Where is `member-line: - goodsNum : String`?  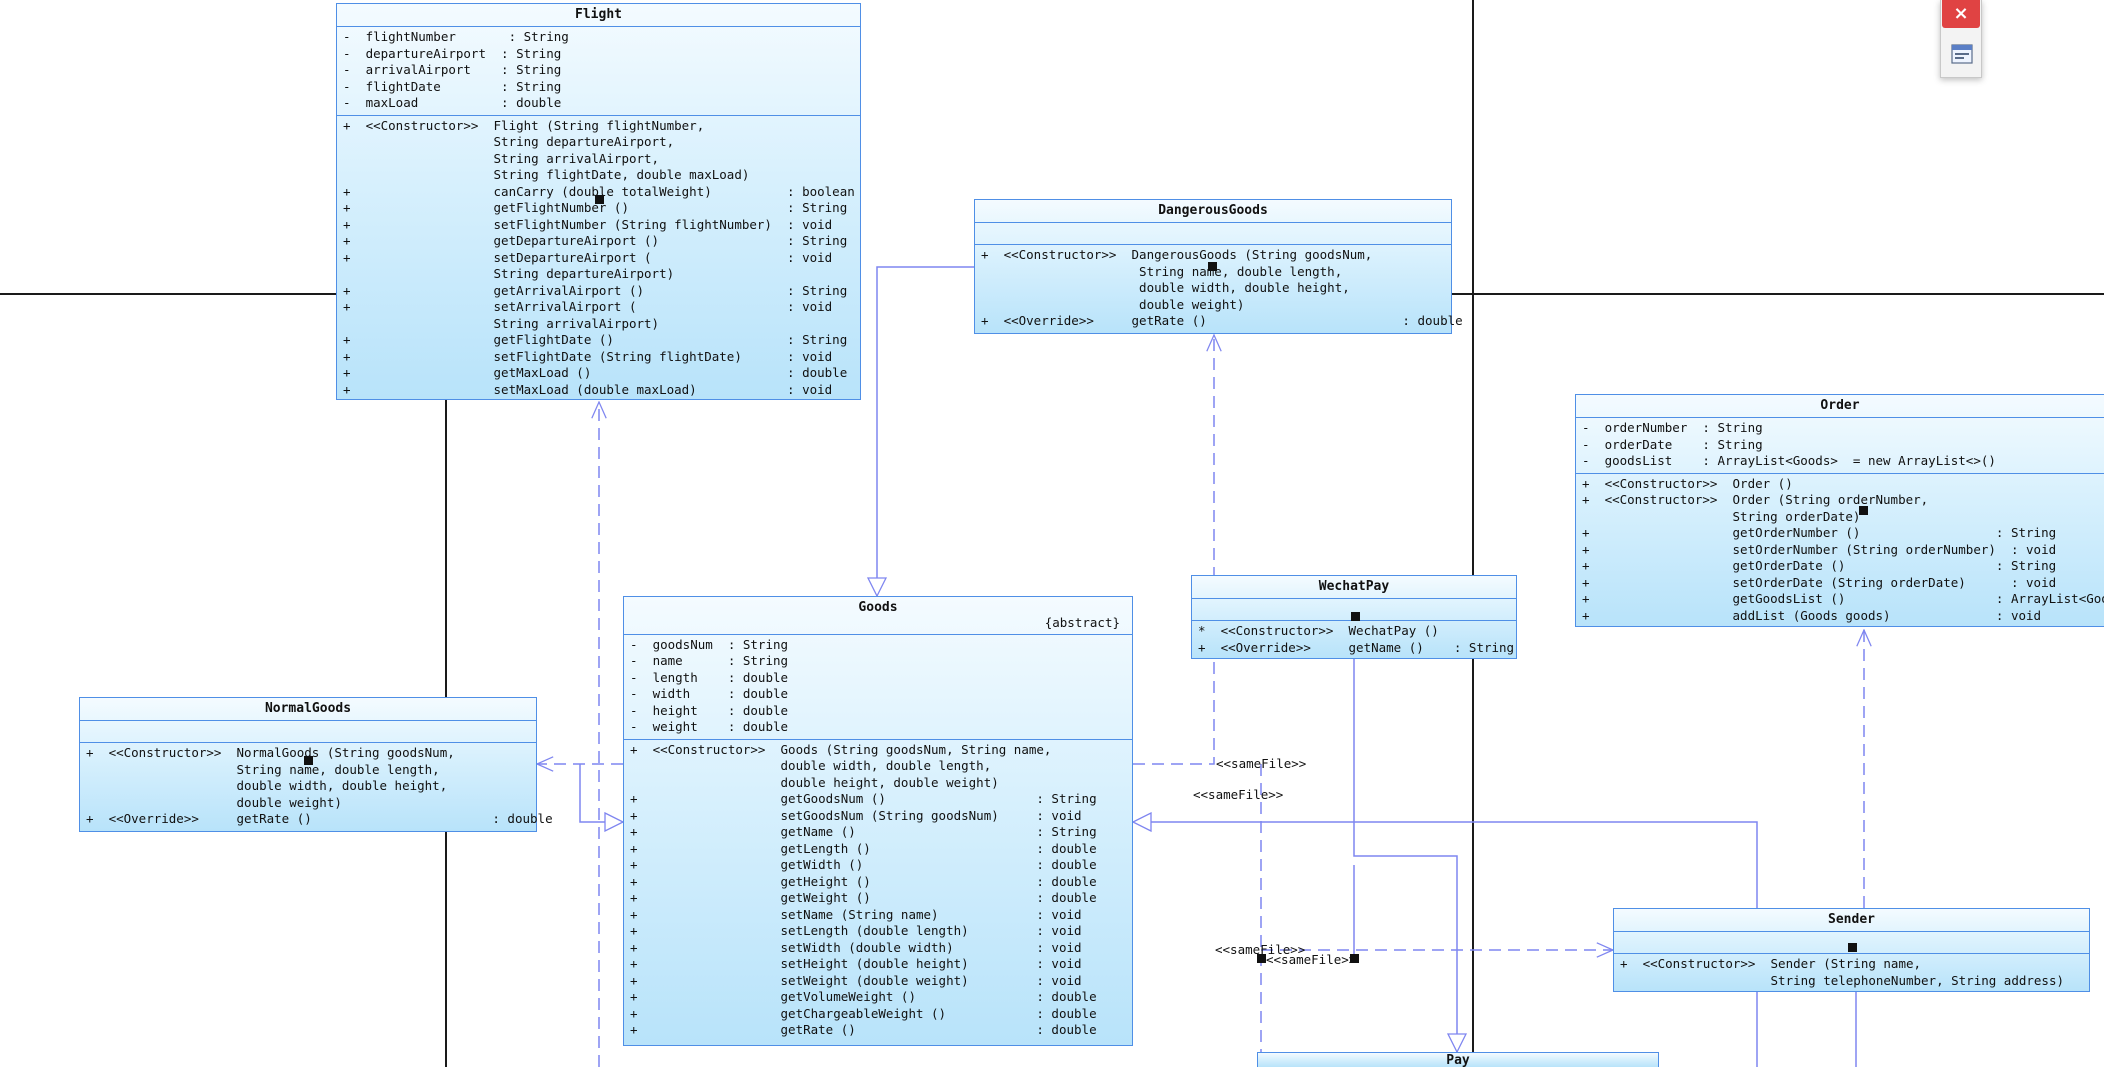 member-line: - goodsNum : String is located at coordinates (709, 644).